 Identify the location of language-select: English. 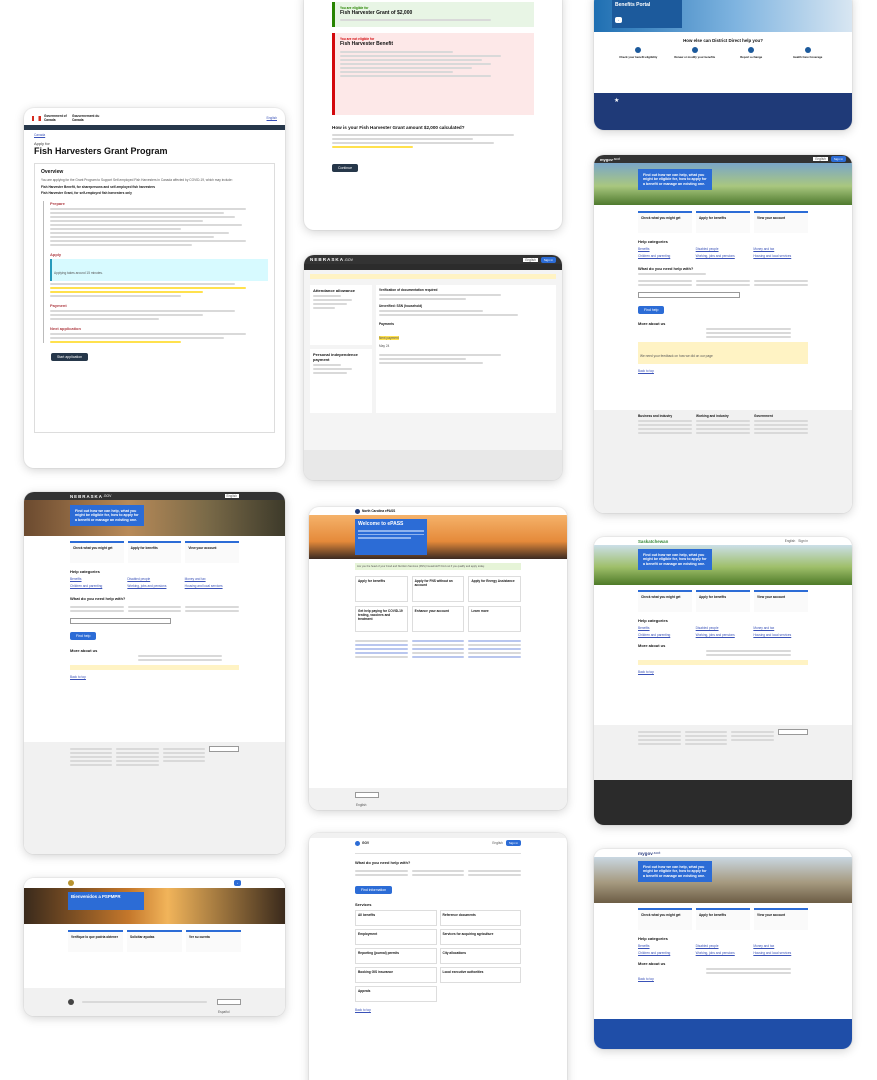
(530, 259).